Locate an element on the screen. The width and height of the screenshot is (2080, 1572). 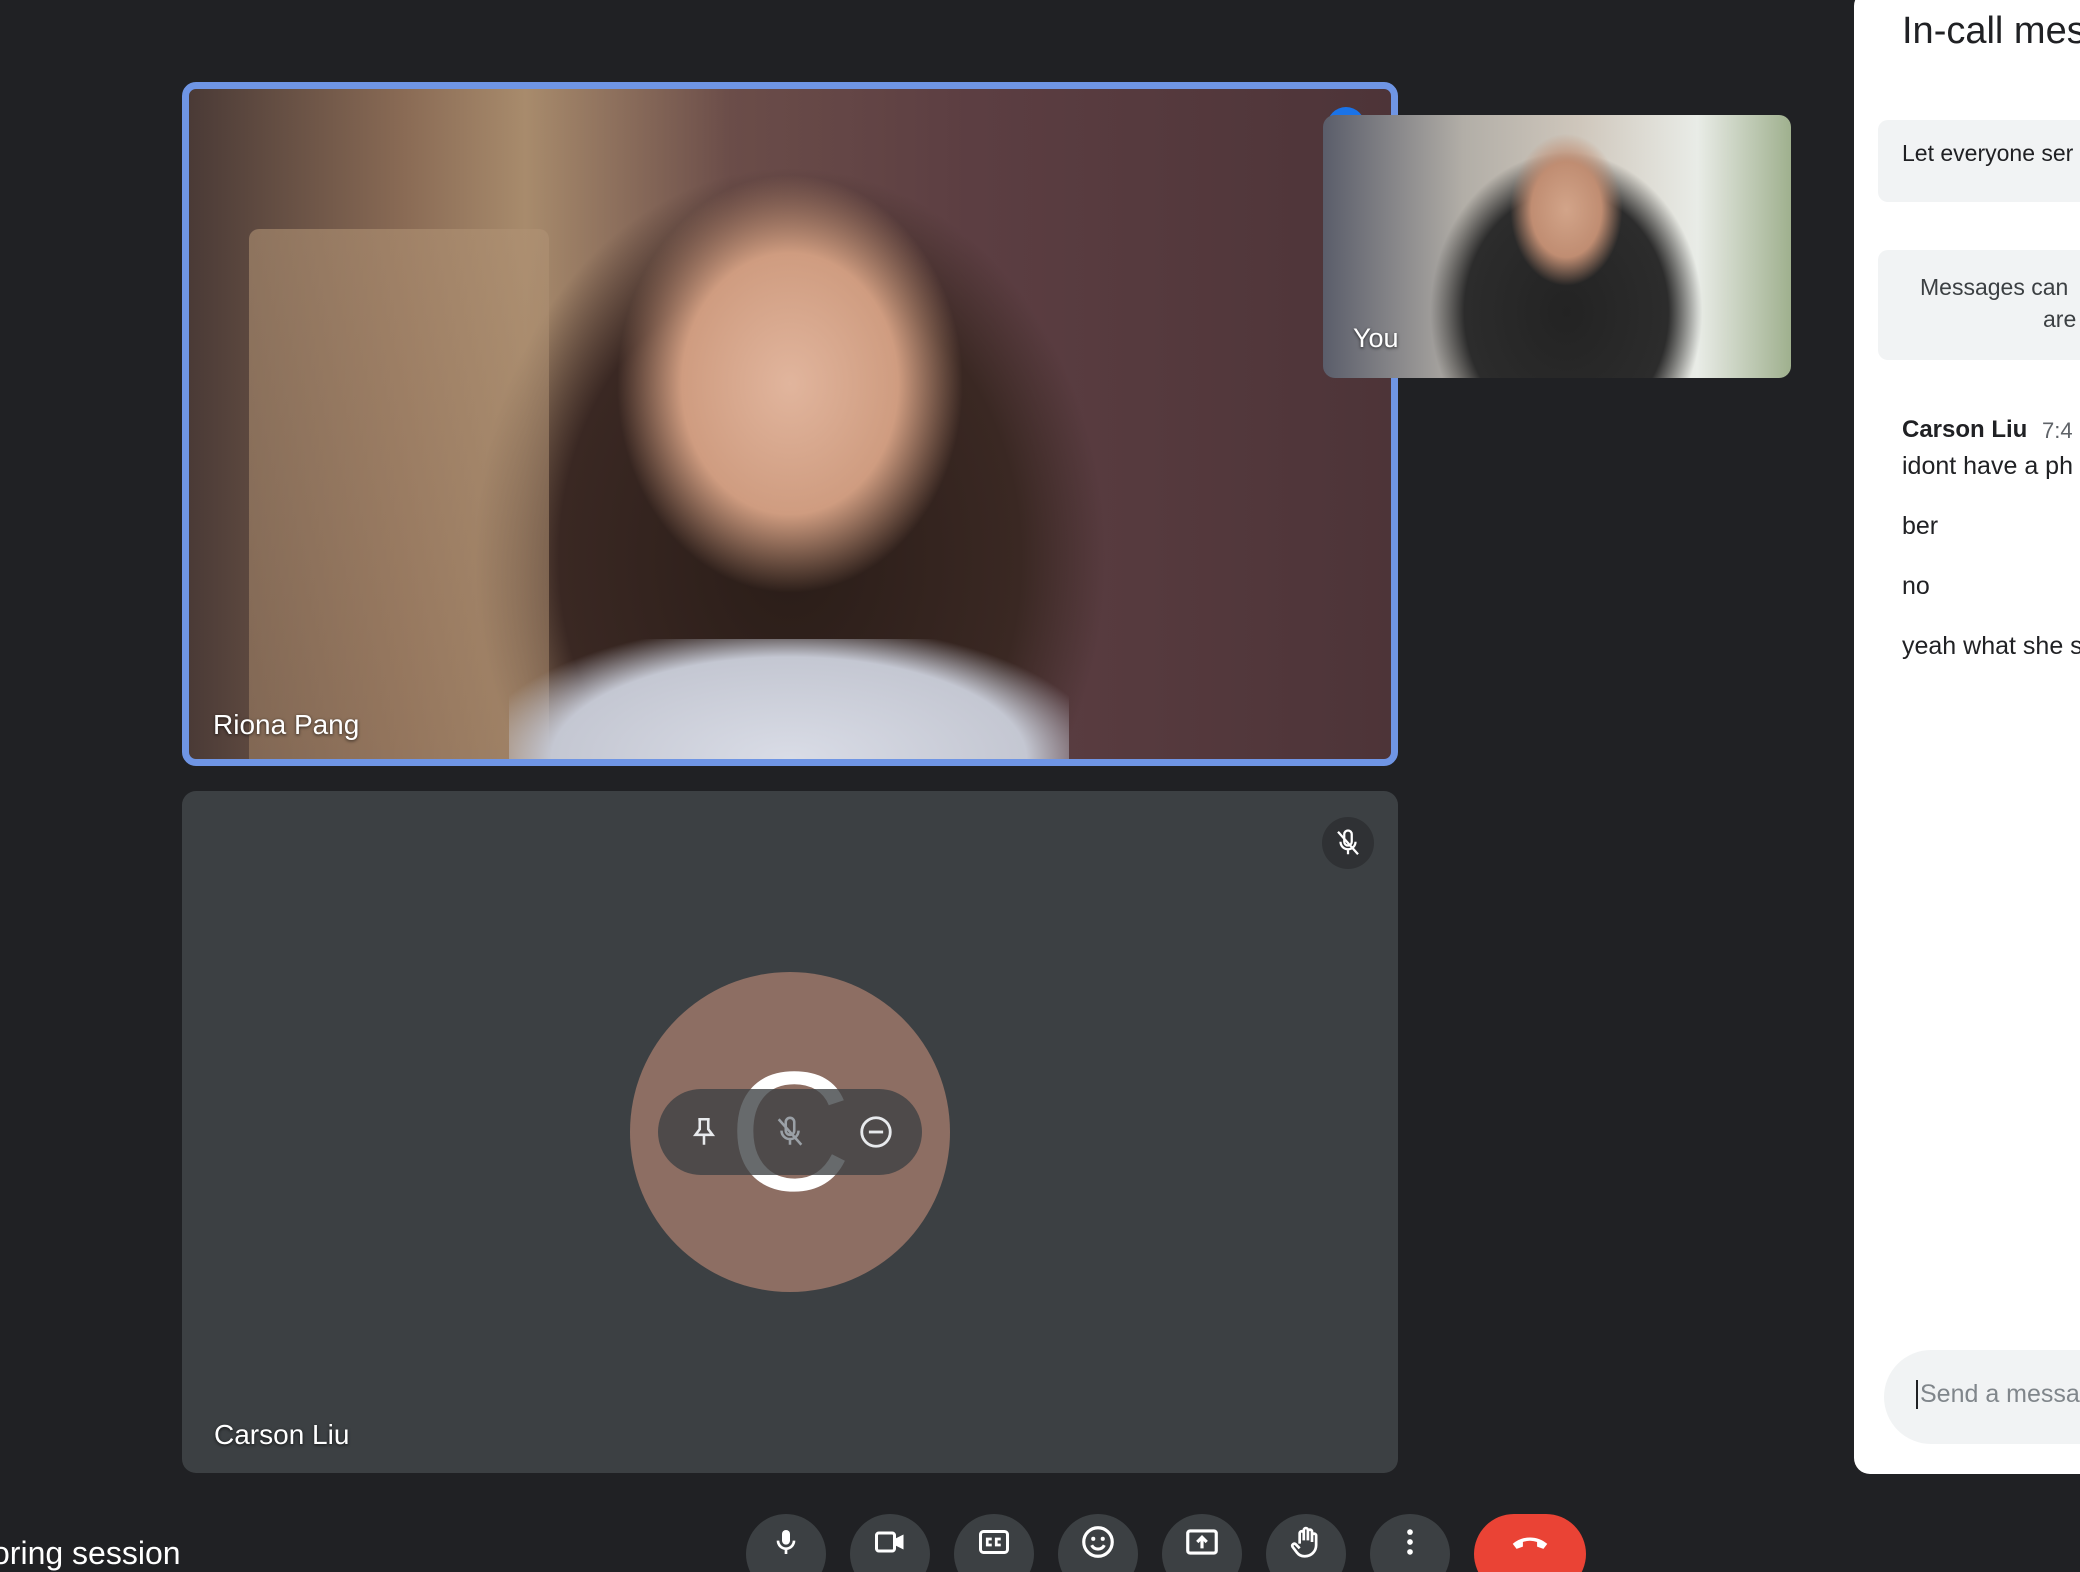
participant-video is located at coordinates (789, 699).